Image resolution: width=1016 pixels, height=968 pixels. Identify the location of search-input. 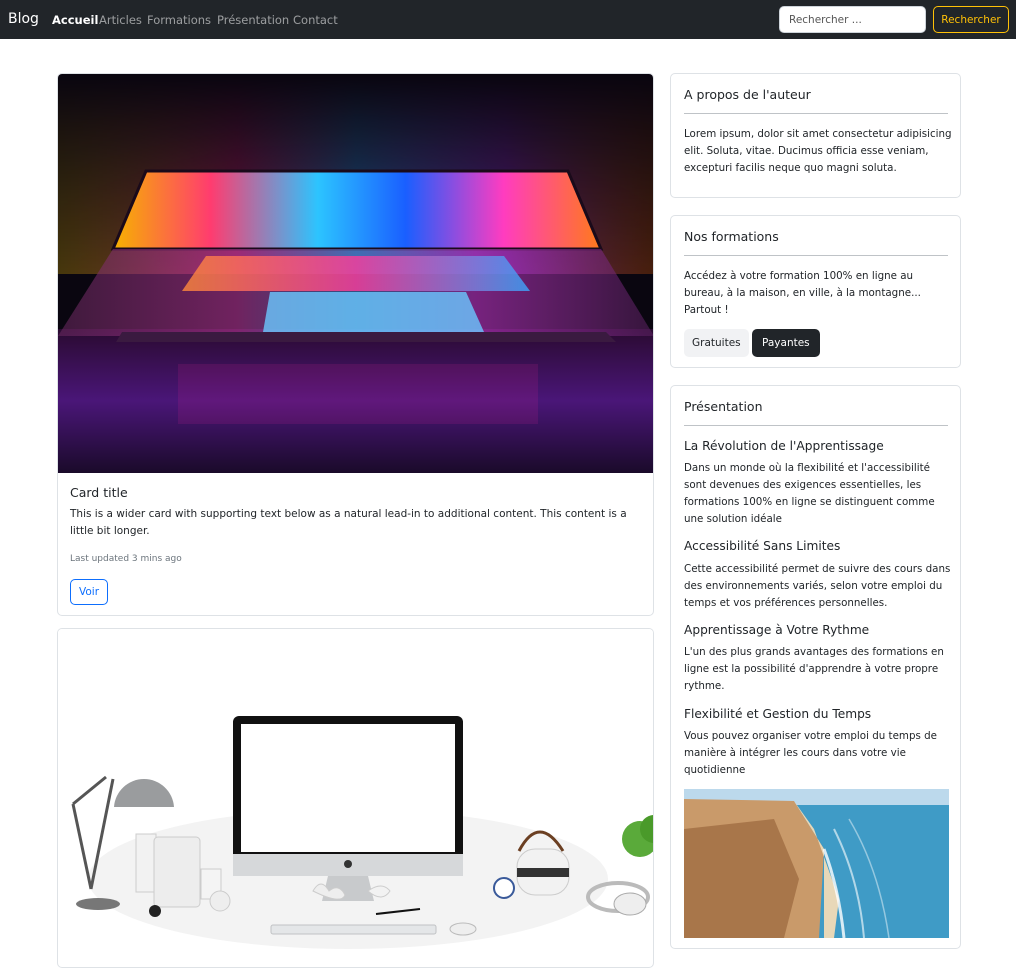
(852, 19).